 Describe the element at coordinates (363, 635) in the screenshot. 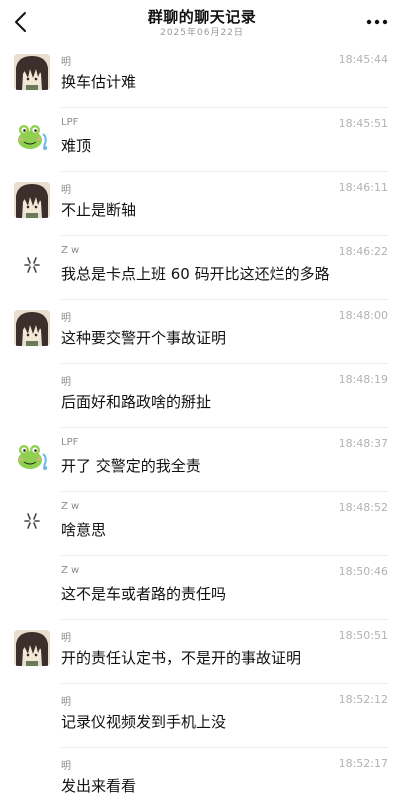

I see `message-timestamp: 18:50:51` at that location.